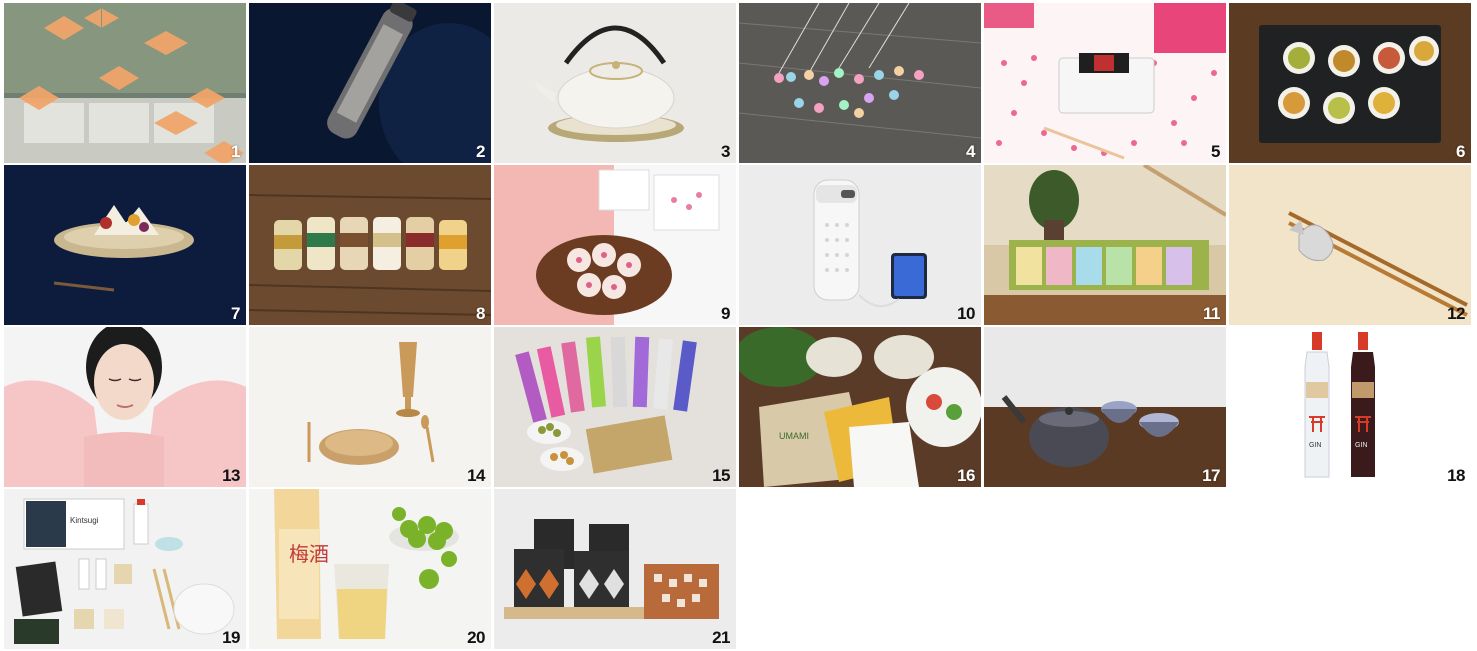 The width and height of the screenshot is (1477, 651). I want to click on photo-tile-10: 10, so click(860, 245).